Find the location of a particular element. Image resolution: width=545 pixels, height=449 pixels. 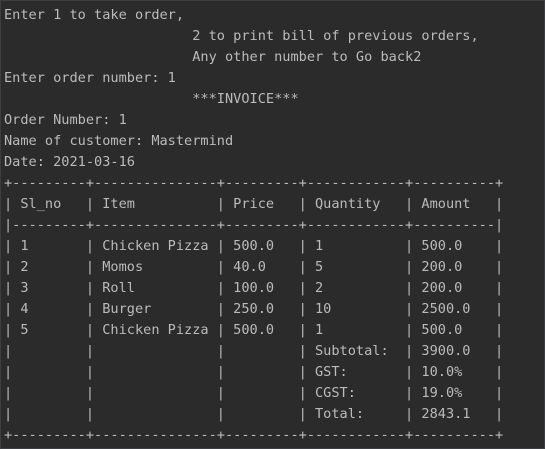

order-number-input-line: Enter order number: 1 is located at coordinates (90, 78).